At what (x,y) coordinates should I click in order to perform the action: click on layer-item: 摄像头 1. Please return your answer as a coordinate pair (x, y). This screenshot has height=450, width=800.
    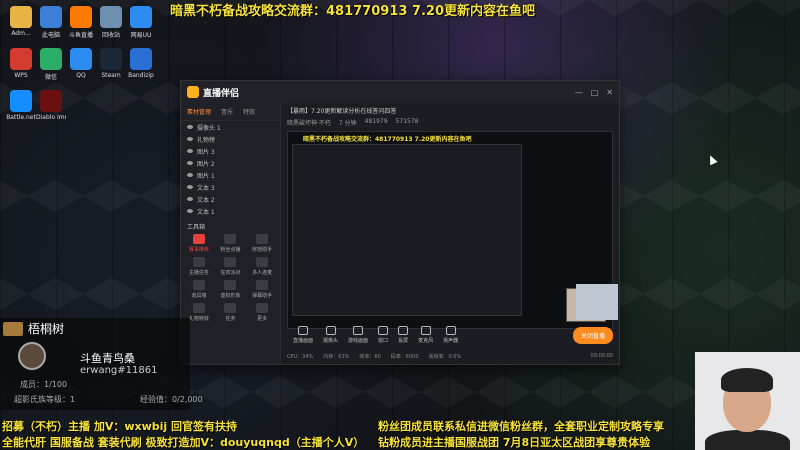
    Looking at the image, I should click on (230, 127).